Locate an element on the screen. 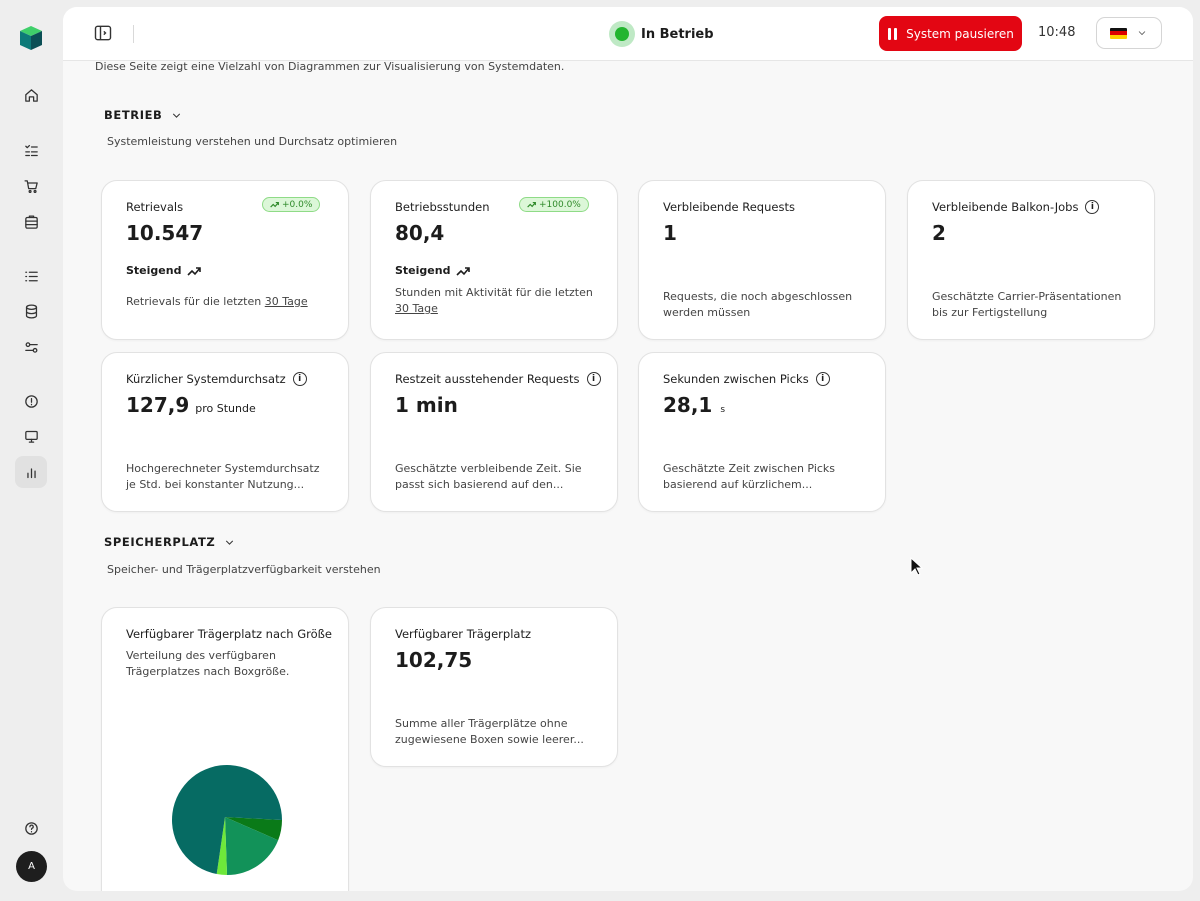  database-icon is located at coordinates (31, 311).